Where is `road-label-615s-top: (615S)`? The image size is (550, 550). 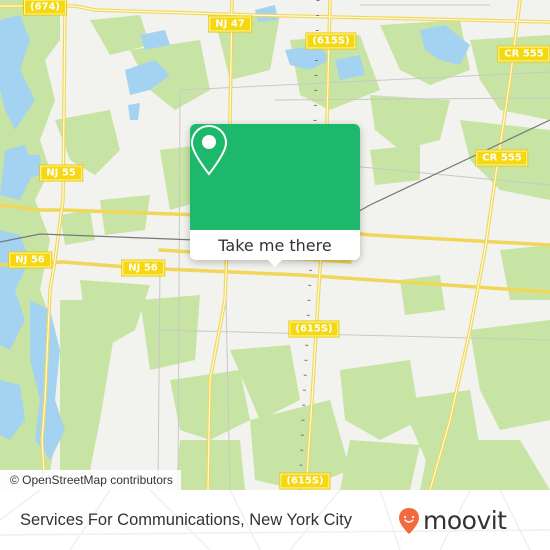 road-label-615s-top: (615S) is located at coordinates (331, 41).